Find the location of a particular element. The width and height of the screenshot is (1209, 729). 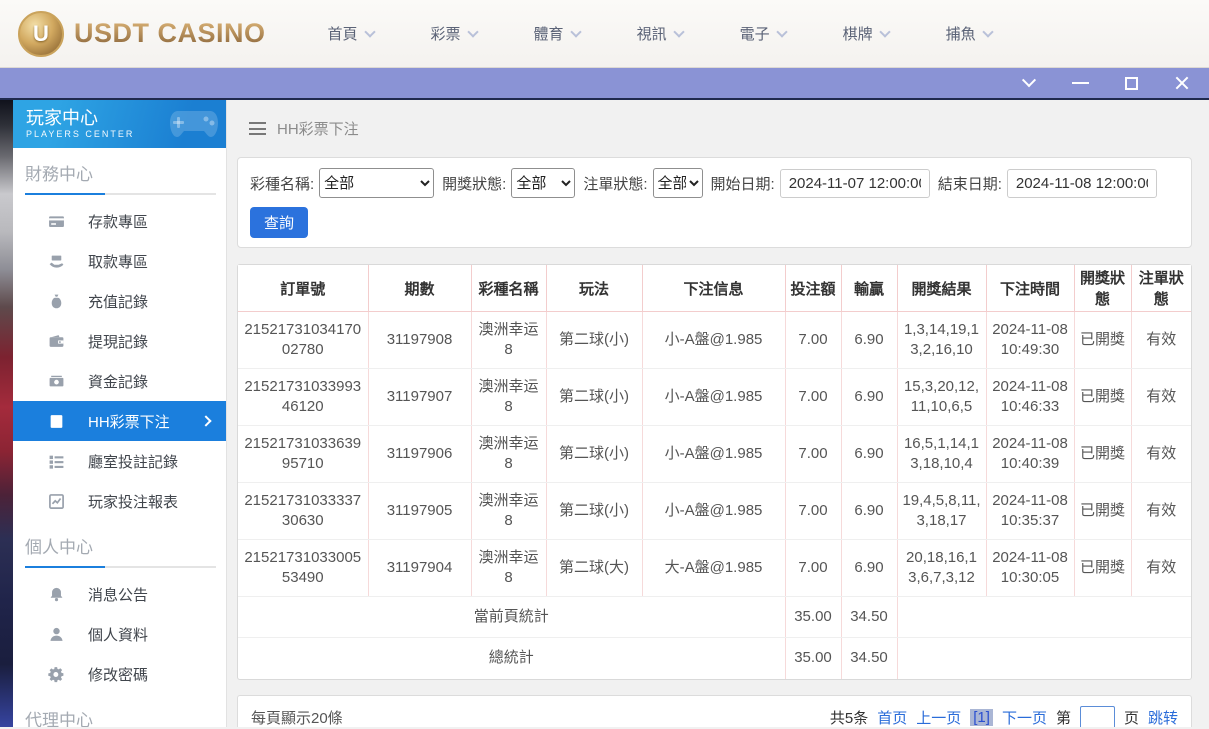

cell-period: 31197904 is located at coordinates (420, 568).